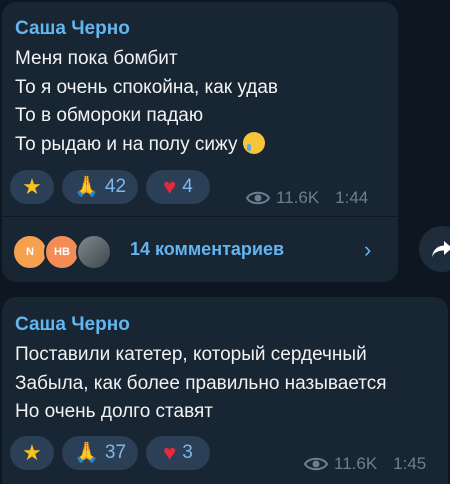 The image size is (450, 484). What do you see at coordinates (441, 249) in the screenshot?
I see `share-arrow-icon` at bounding box center [441, 249].